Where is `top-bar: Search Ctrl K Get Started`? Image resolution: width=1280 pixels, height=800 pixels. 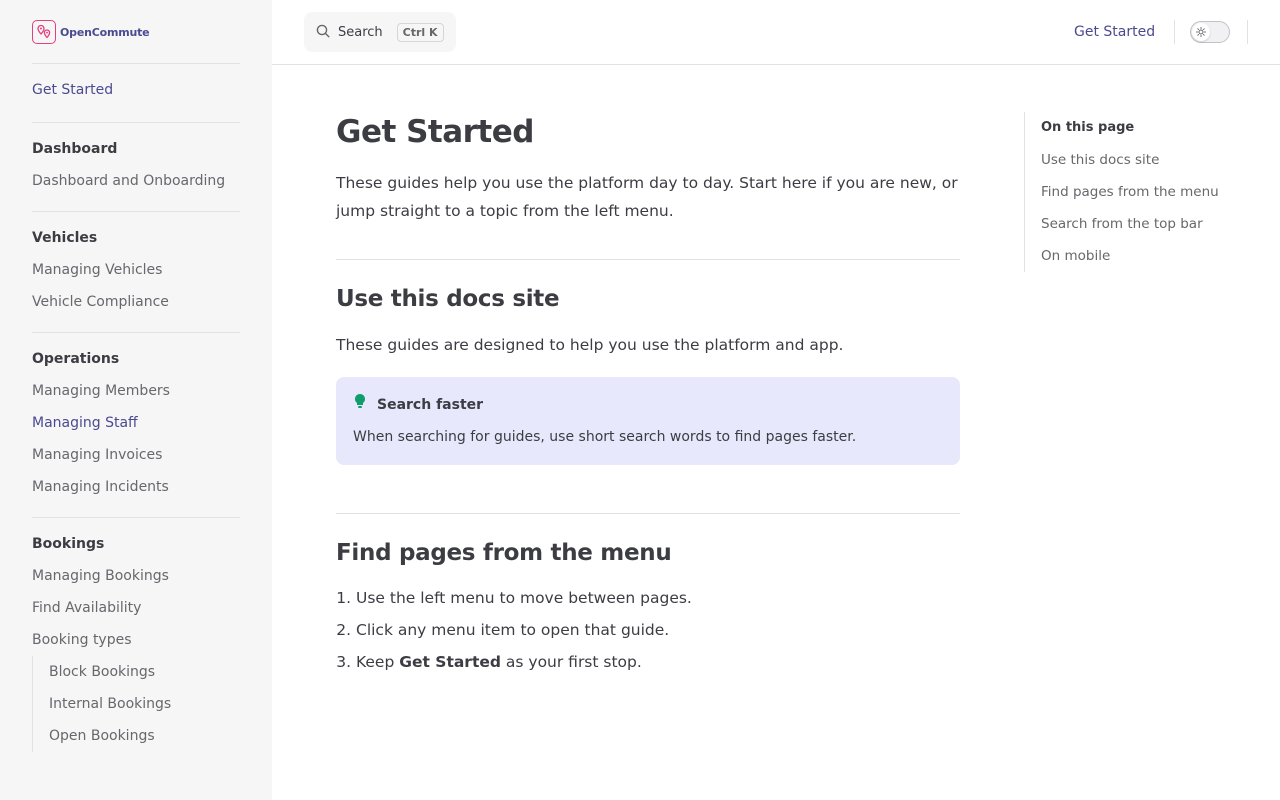 top-bar: Search Ctrl K Get Started is located at coordinates (776, 32).